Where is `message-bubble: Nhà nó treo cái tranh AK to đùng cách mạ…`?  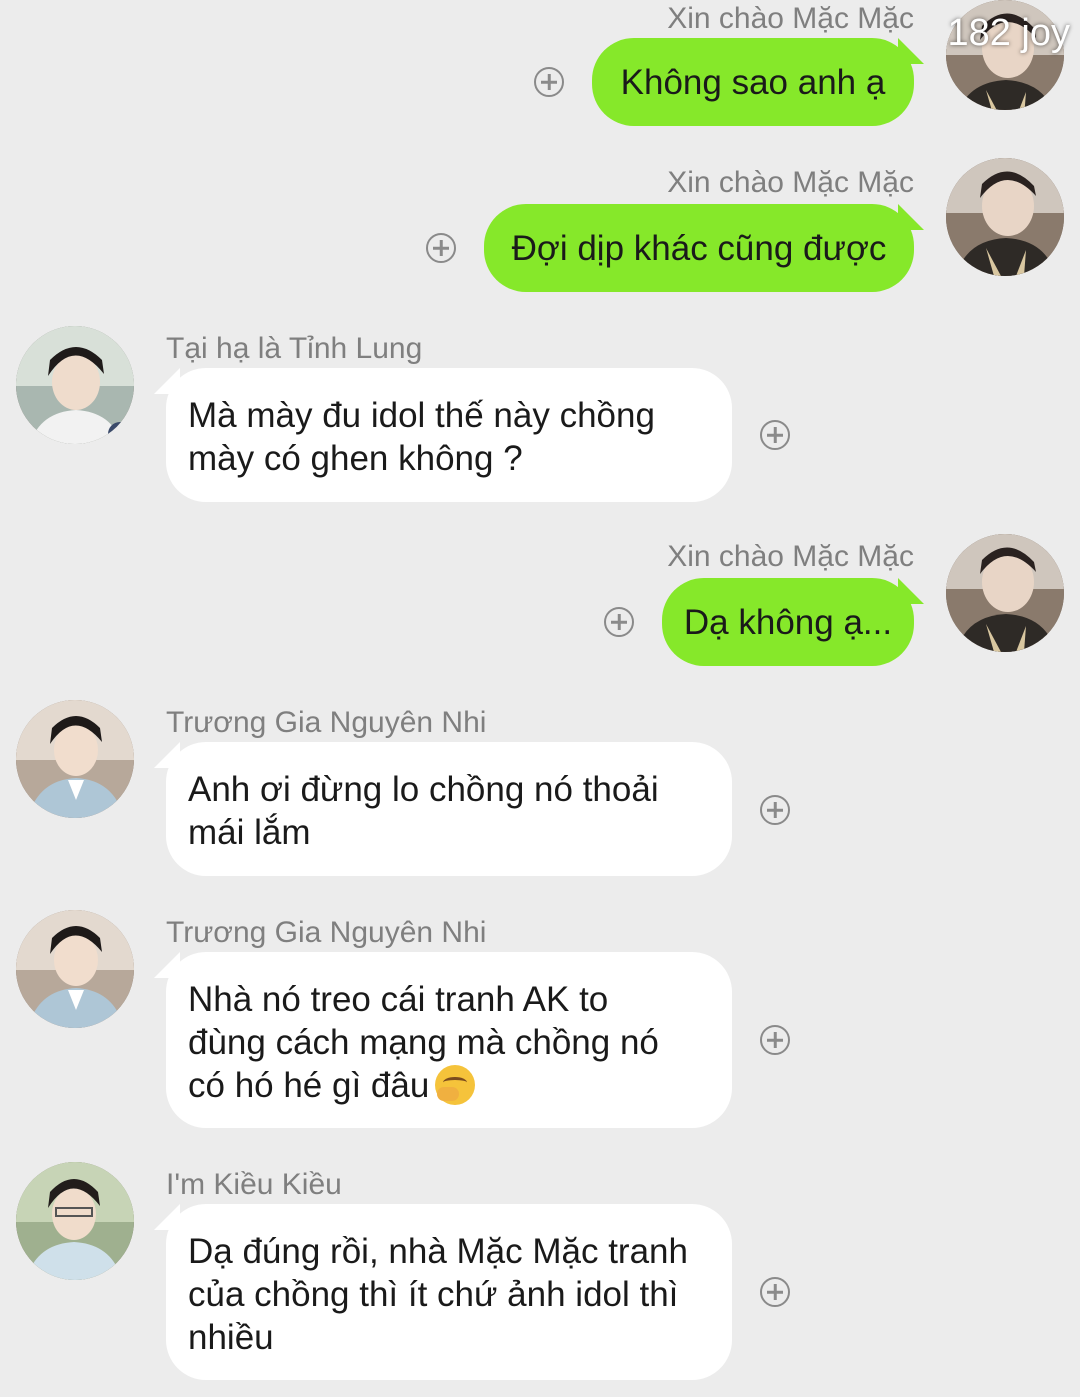
message-bubble: Nhà nó treo cái tranh AK to đùng cách mạ… is located at coordinates (449, 1040).